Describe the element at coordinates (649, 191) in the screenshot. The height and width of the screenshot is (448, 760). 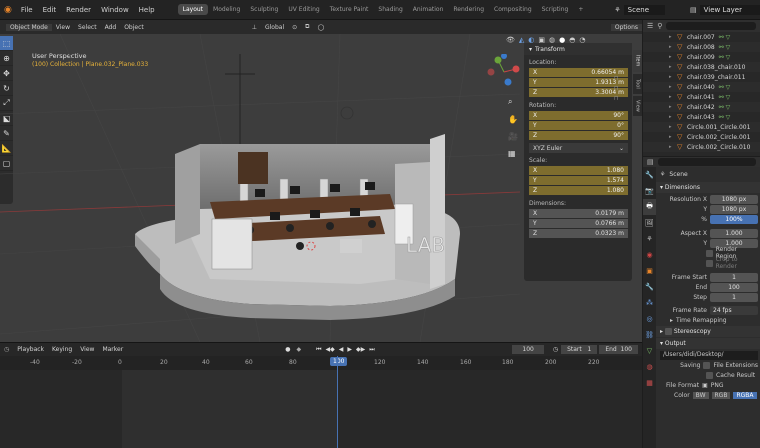
I see `render-tab-icon: 📷` at that location.